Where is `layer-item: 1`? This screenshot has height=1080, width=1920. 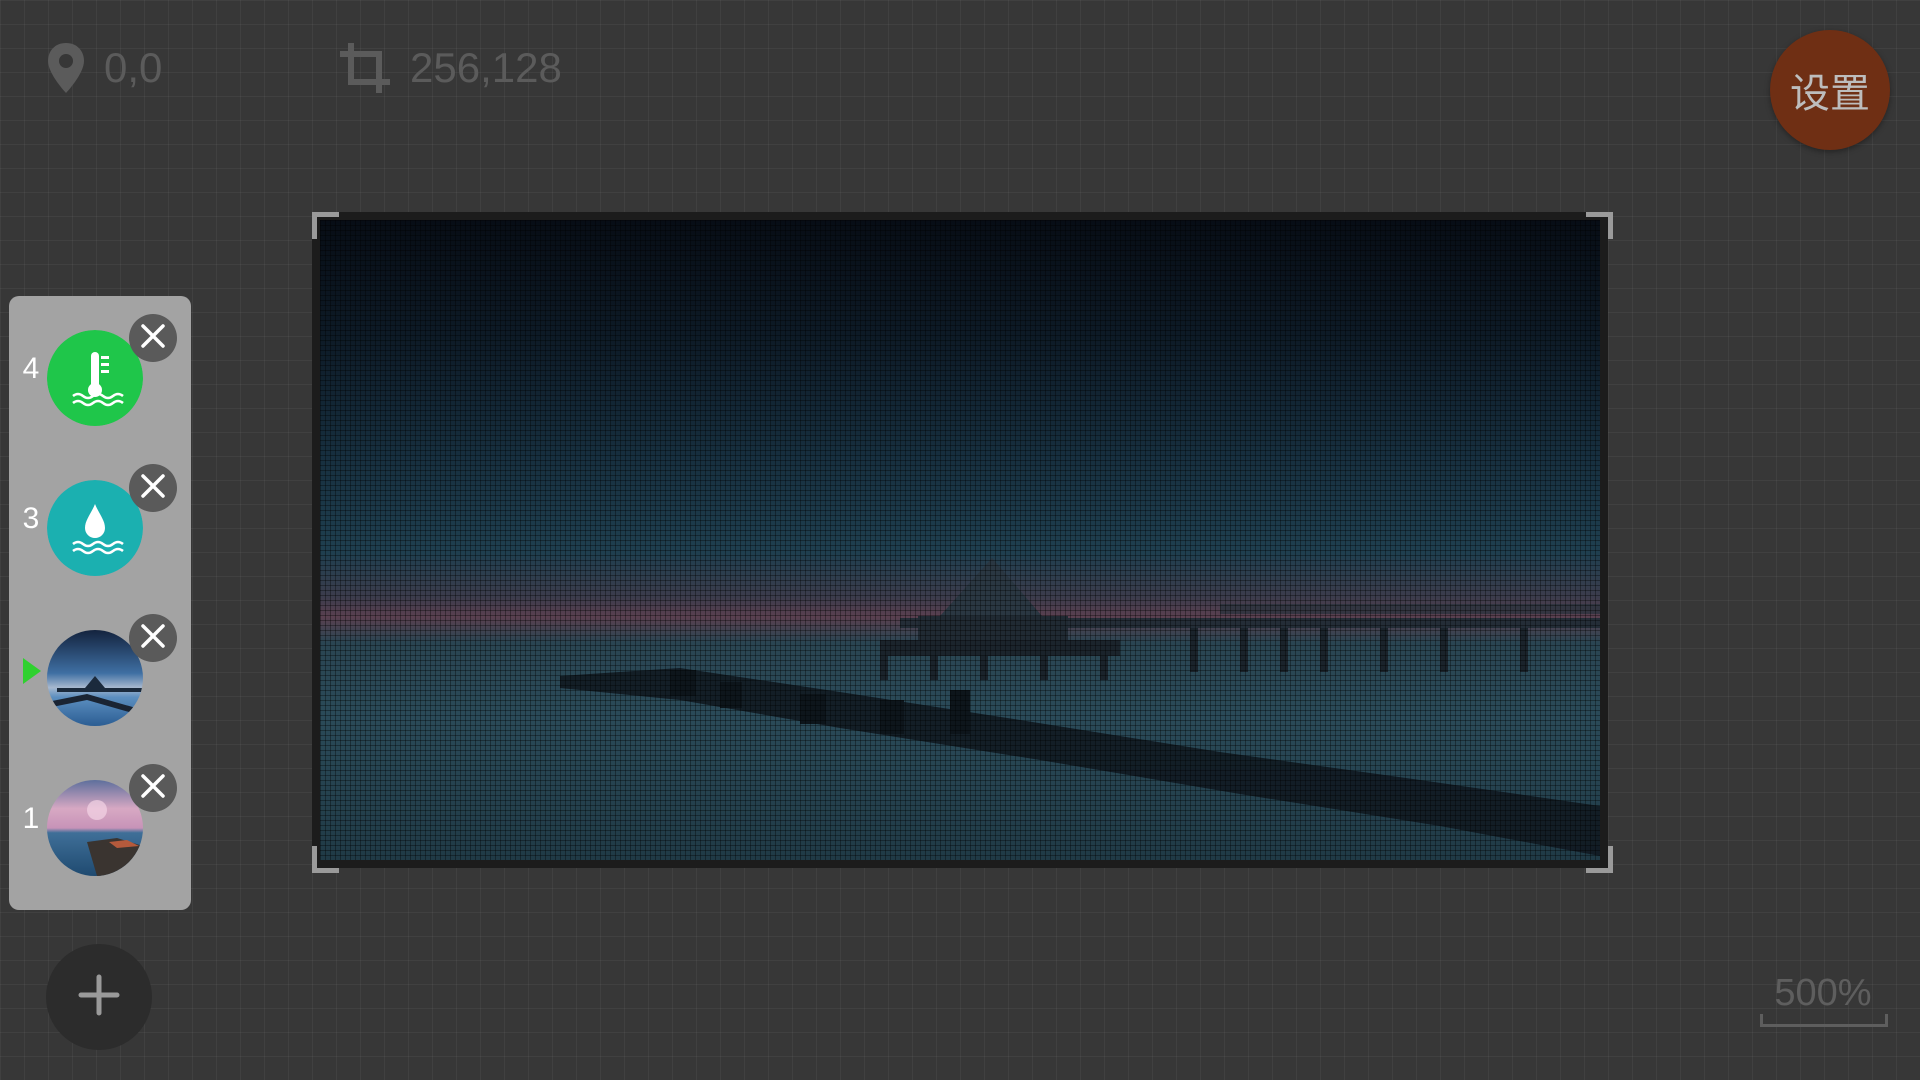 layer-item: 1 is located at coordinates (100, 821).